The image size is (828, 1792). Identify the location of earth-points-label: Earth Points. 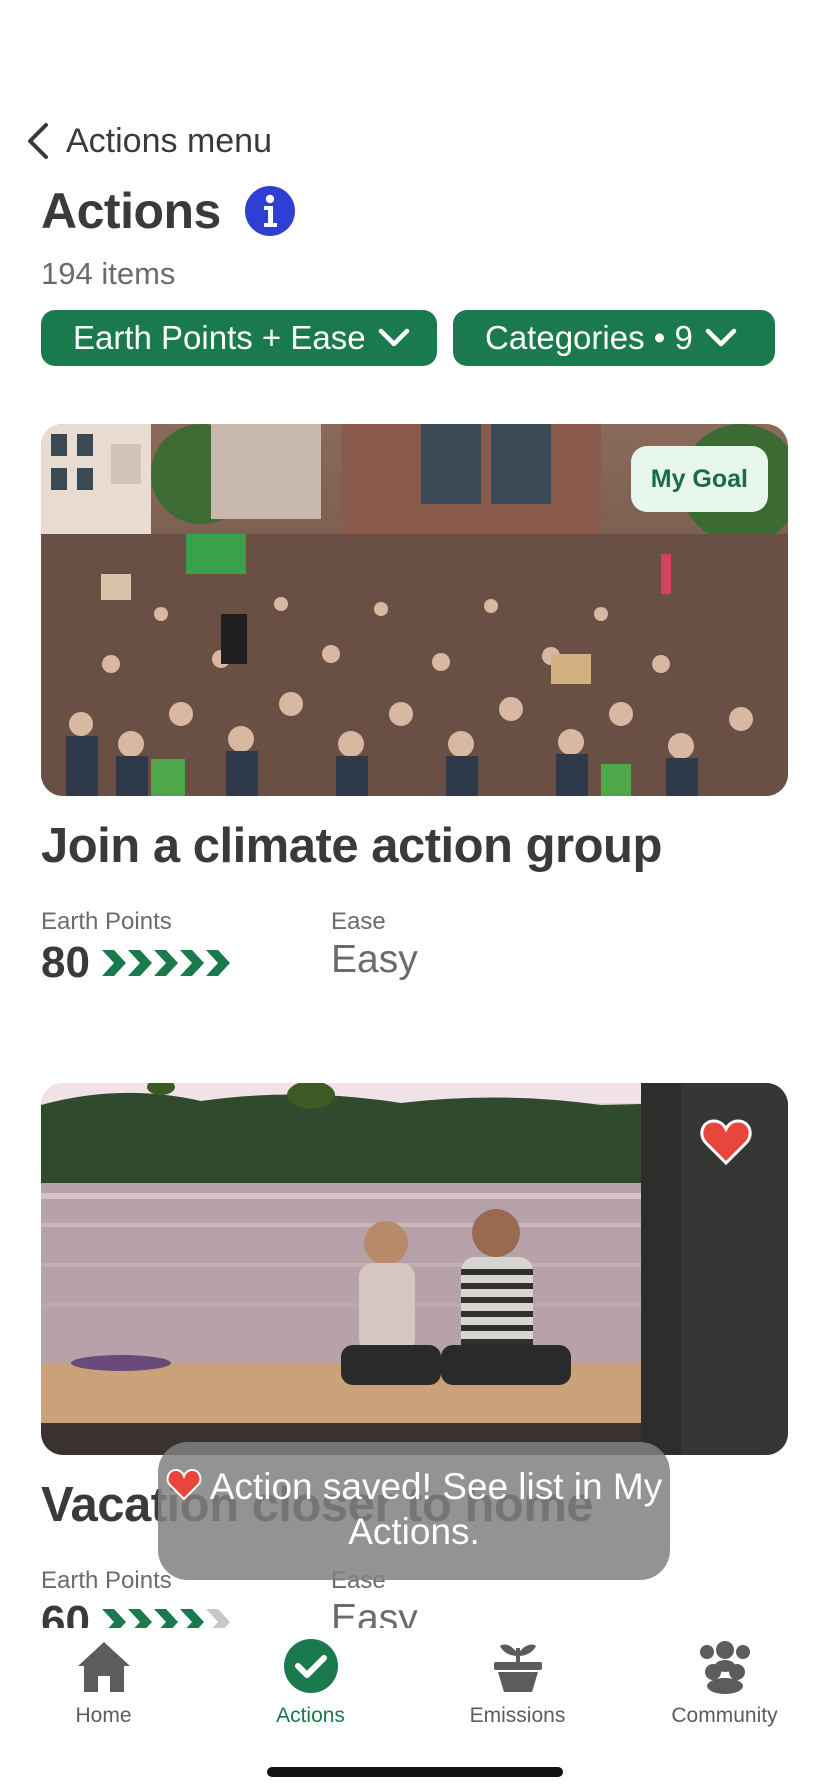
(106, 921).